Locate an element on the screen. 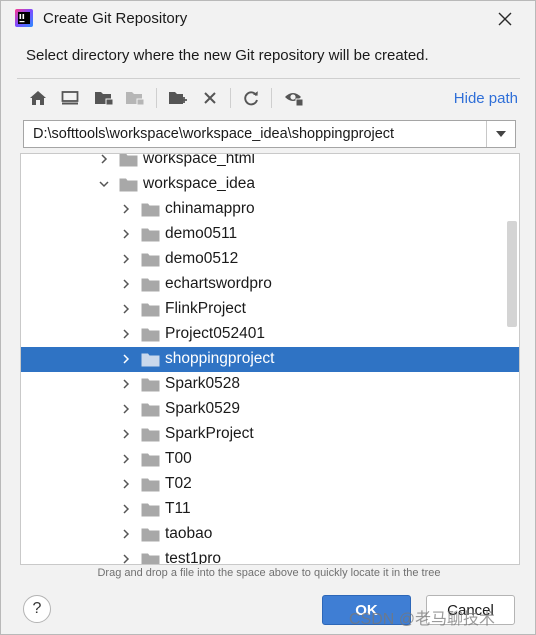 Image resolution: width=536 pixels, height=635 pixels. desktop-button is located at coordinates (70, 98).